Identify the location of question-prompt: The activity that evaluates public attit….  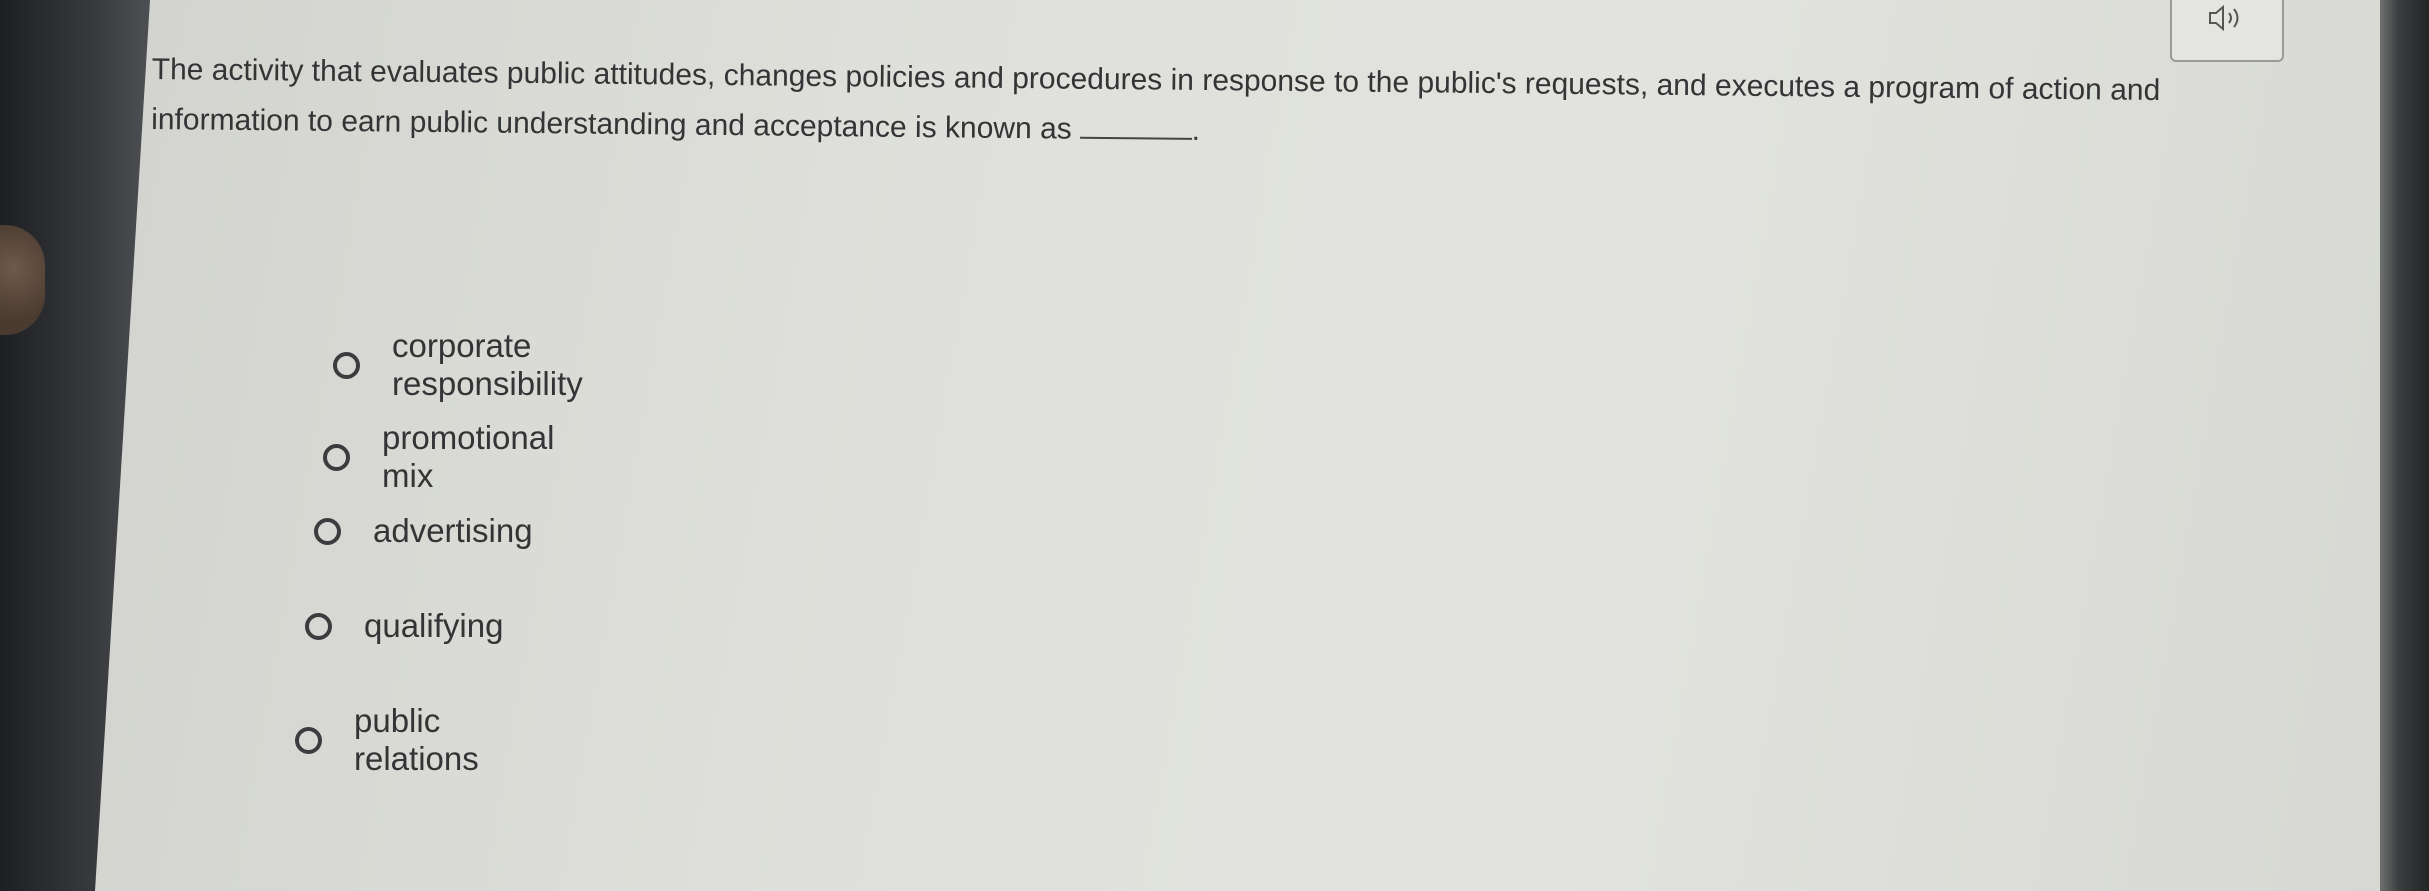
(1166, 105).